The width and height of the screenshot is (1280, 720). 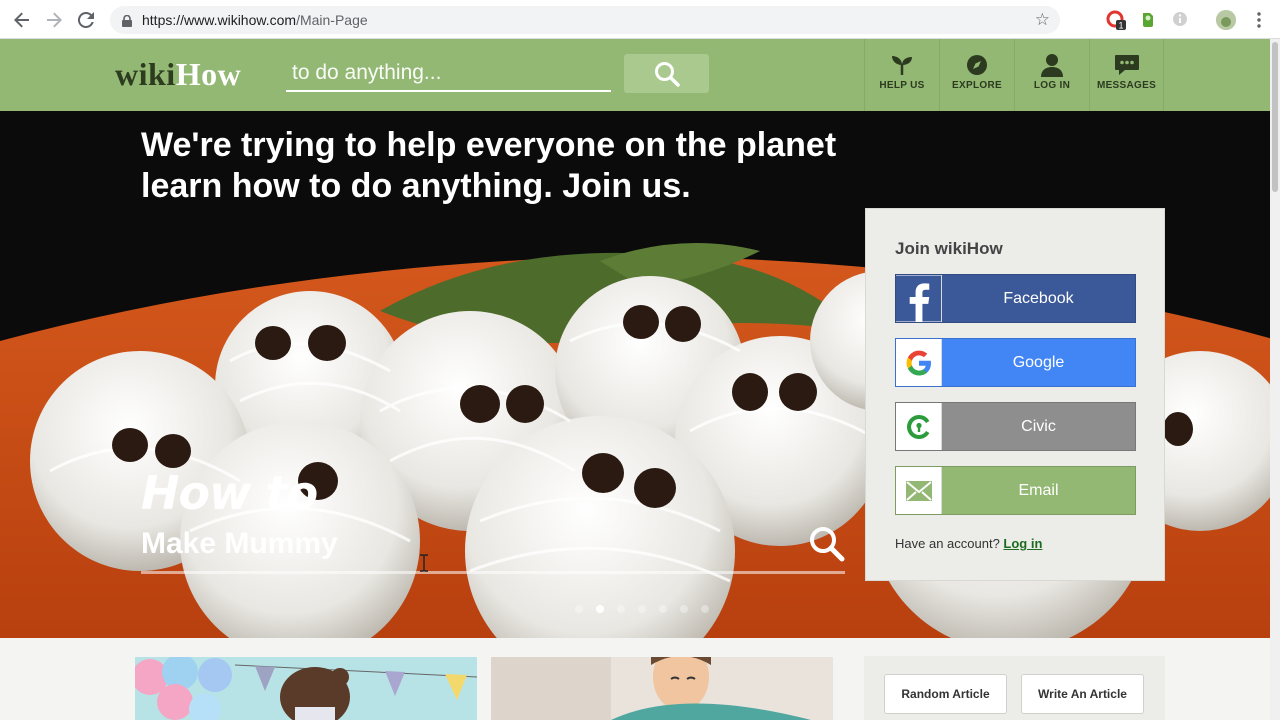 I want to click on howto-label: How to, so click(x=229, y=493).